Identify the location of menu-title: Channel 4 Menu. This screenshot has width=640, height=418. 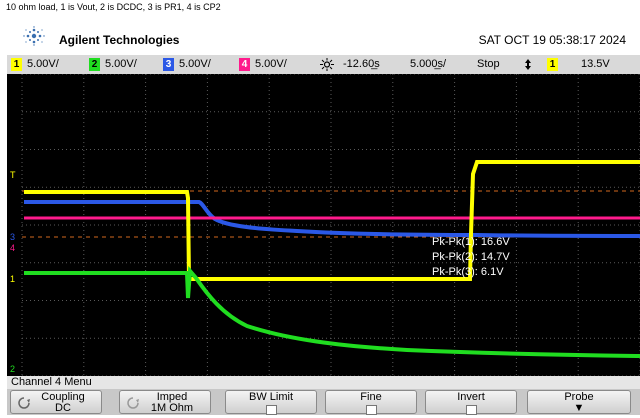
(323, 382).